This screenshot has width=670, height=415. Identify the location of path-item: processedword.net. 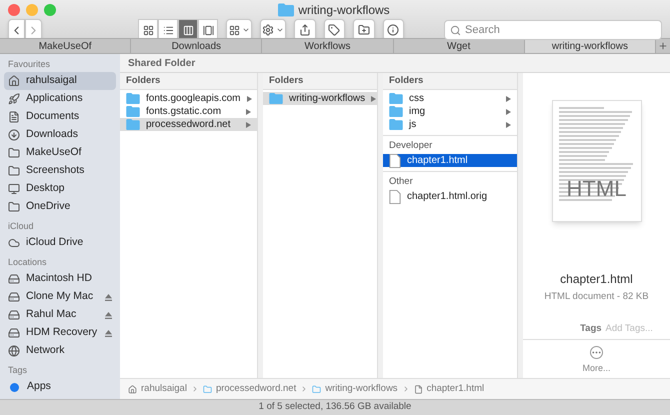
(249, 389).